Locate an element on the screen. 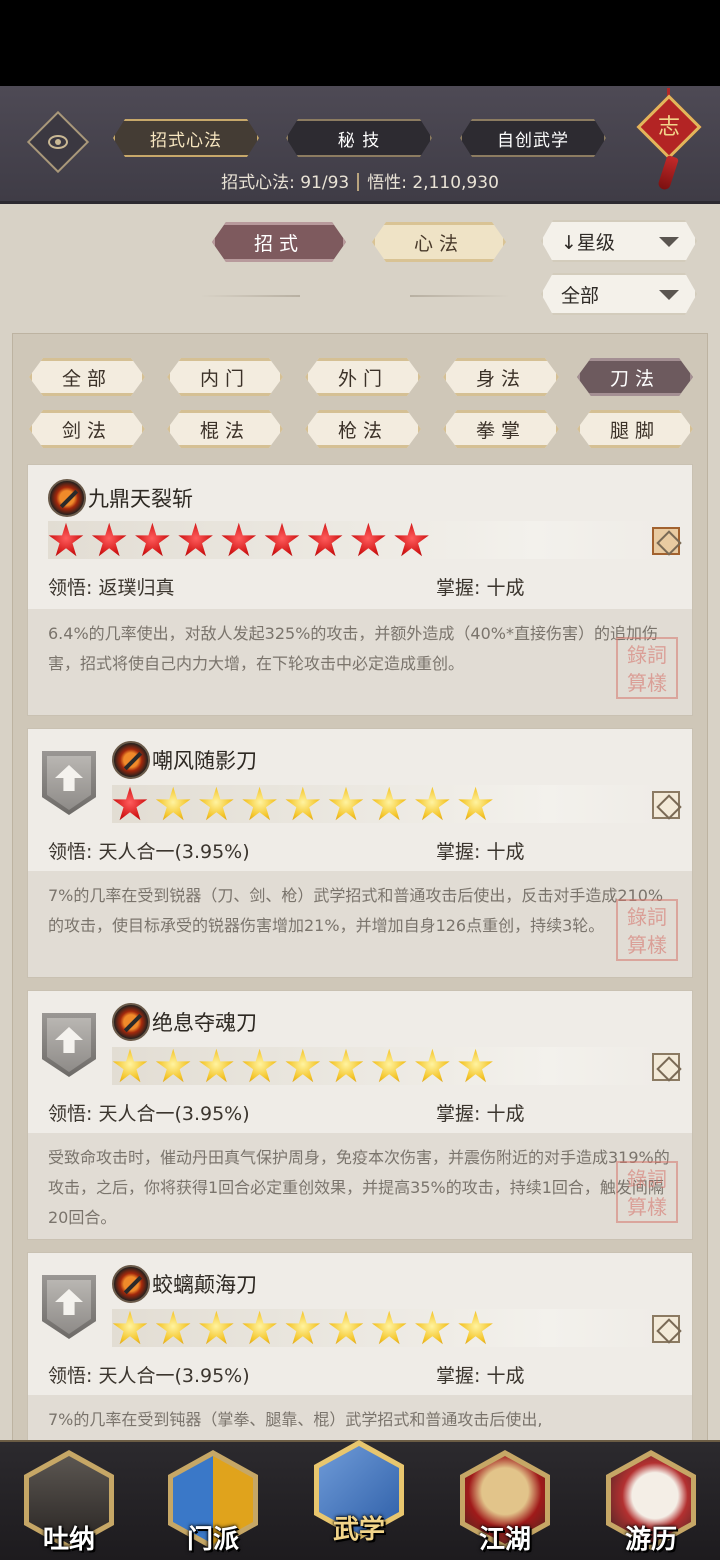  knot-ornament-button: 志 is located at coordinates (669, 143).